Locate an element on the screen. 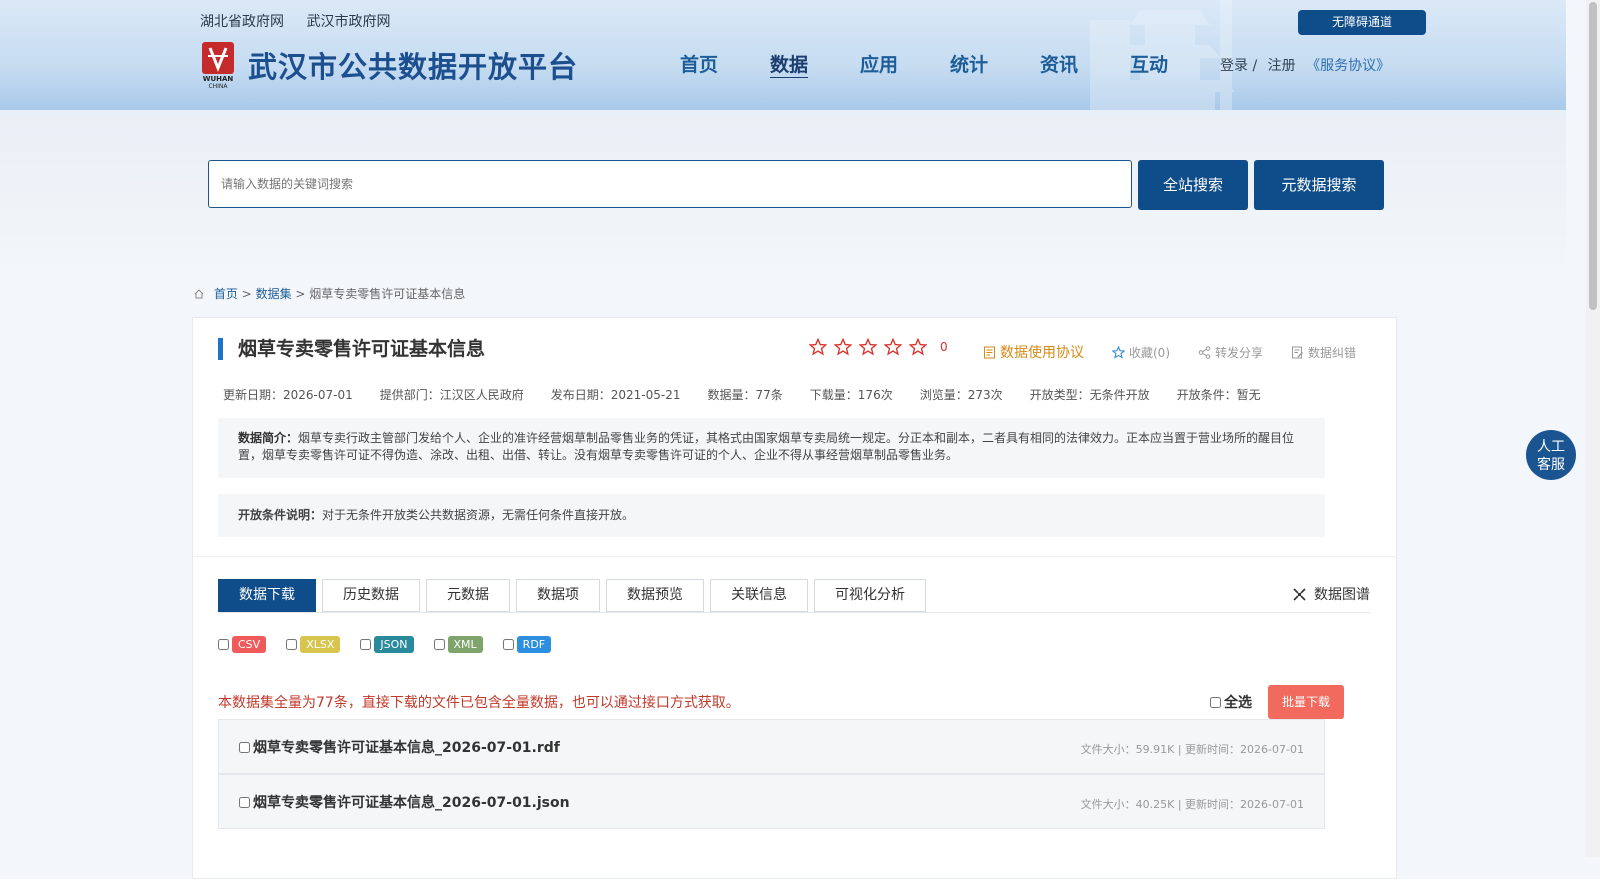  file-meta: 文件大小：40.25K | 更新时间：2026-07-01 is located at coordinates (1192, 804).